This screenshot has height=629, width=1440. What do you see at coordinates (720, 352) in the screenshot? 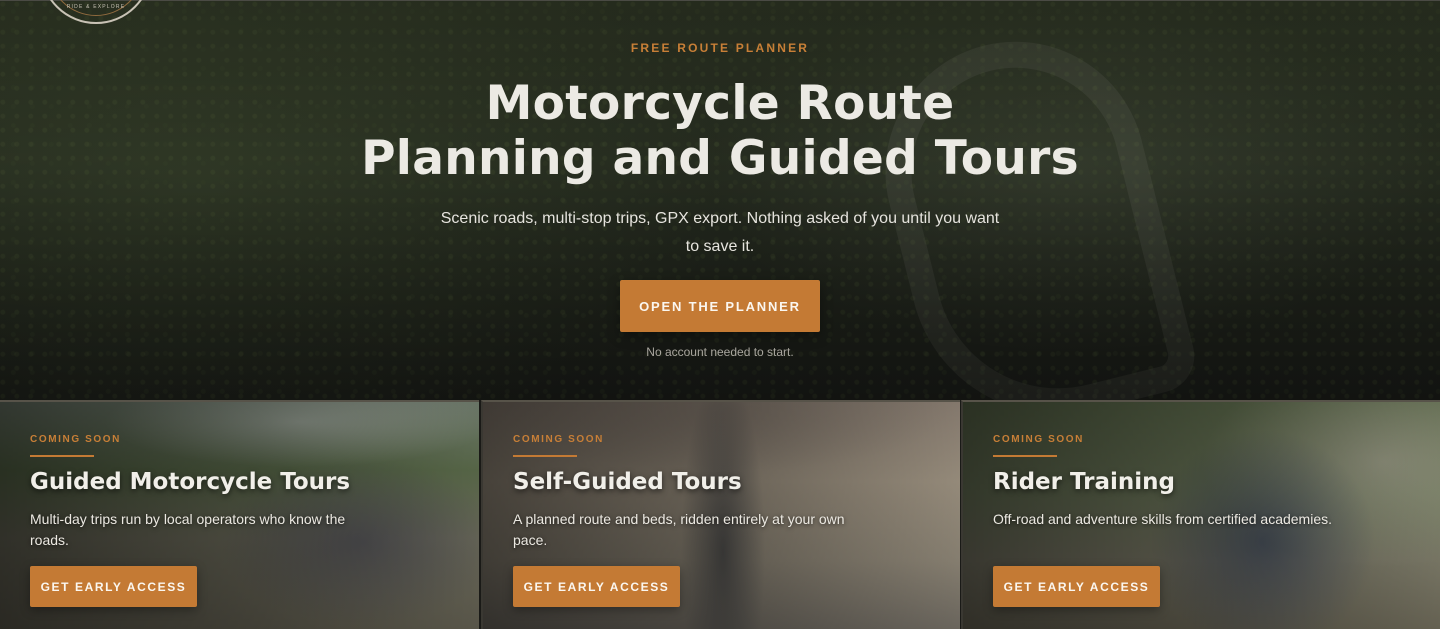
I see `no-account-note: No account needed to start.` at bounding box center [720, 352].